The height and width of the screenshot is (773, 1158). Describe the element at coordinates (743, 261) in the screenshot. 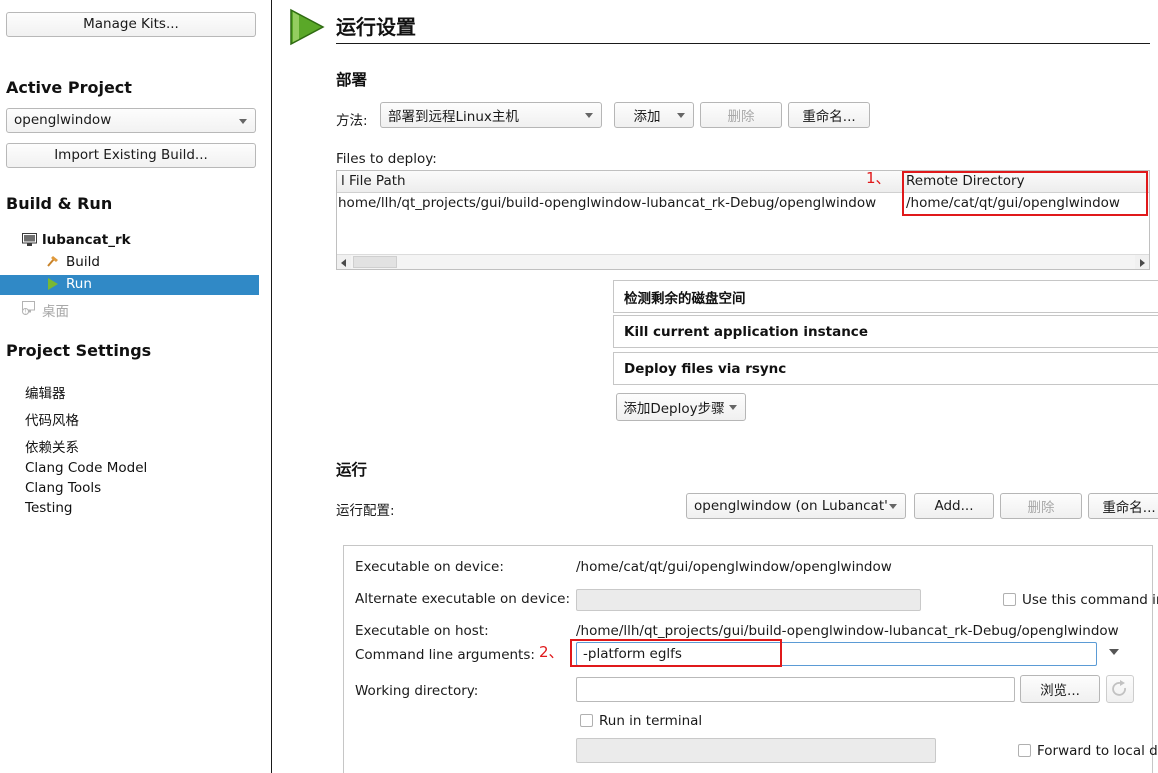

I see `table-horizontal-scrollbar` at that location.